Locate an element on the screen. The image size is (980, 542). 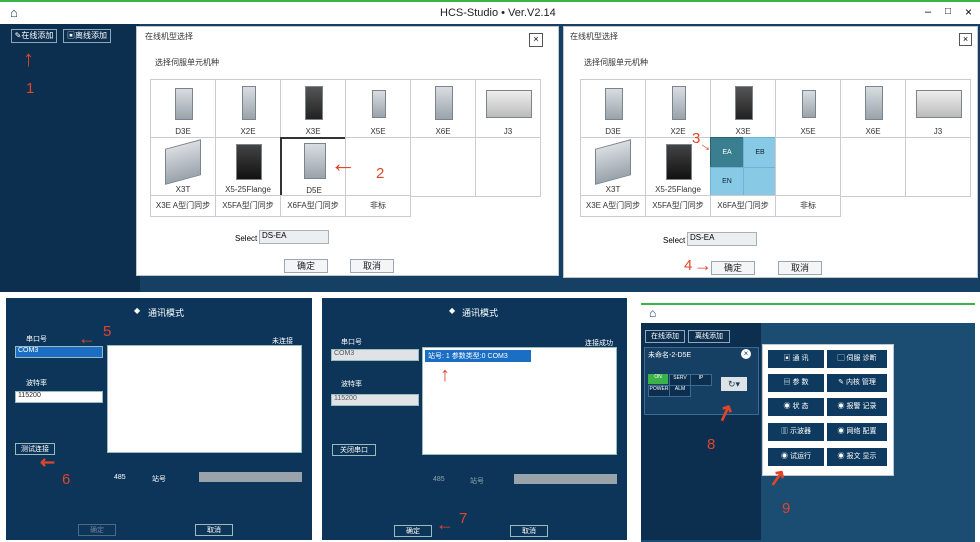
close-icon: × is located at coordinates (746, 354).